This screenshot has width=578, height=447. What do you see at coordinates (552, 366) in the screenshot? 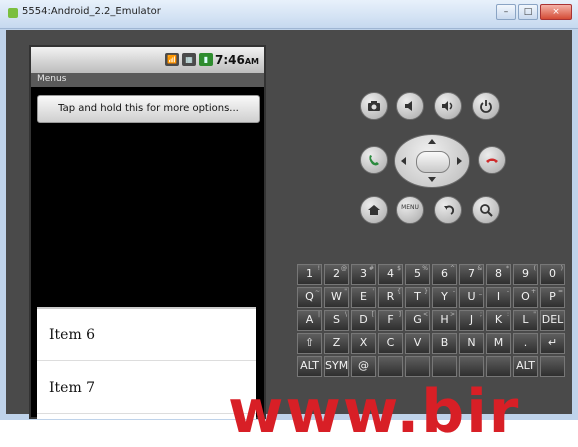
I see `key-blank-r4c9` at bounding box center [552, 366].